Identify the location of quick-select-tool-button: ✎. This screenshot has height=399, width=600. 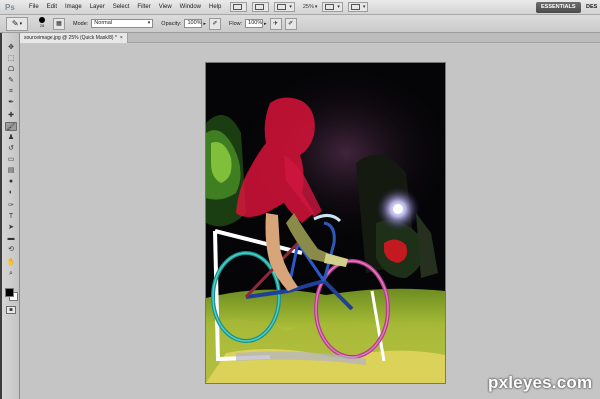
(11, 80).